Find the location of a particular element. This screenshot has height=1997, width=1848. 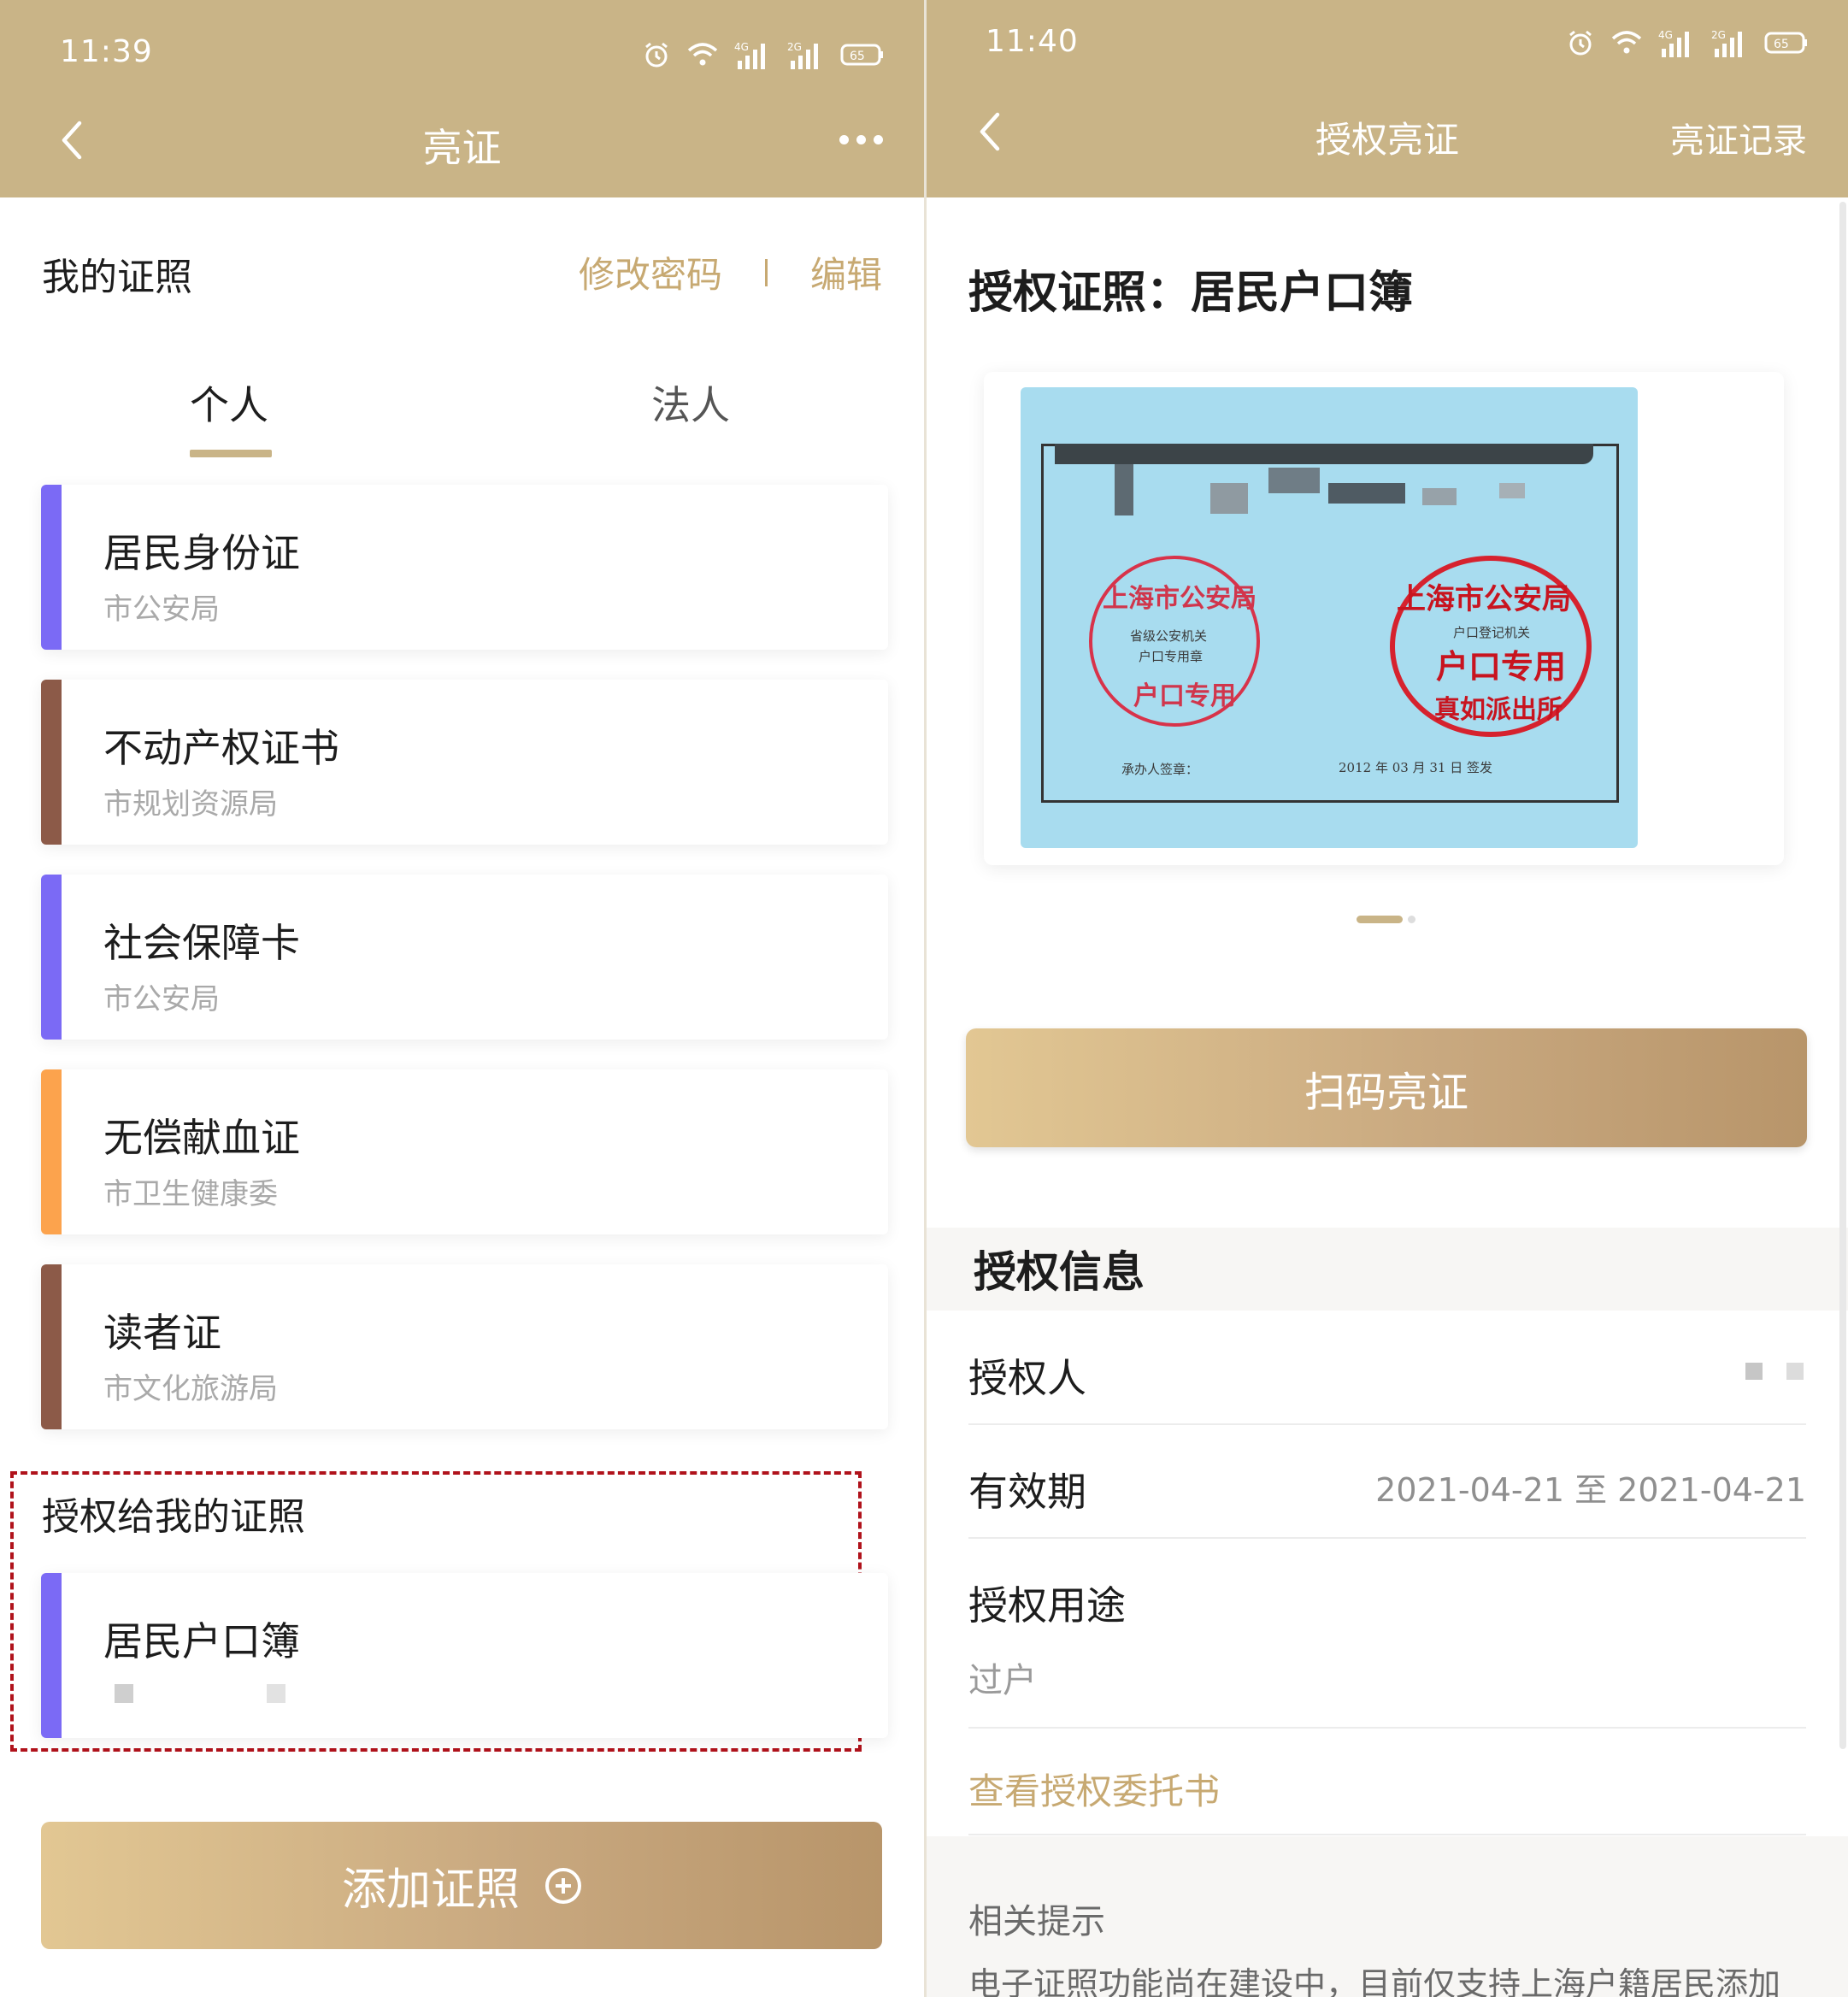

cert-issuer: 市卫生健康委 is located at coordinates (190, 1194).